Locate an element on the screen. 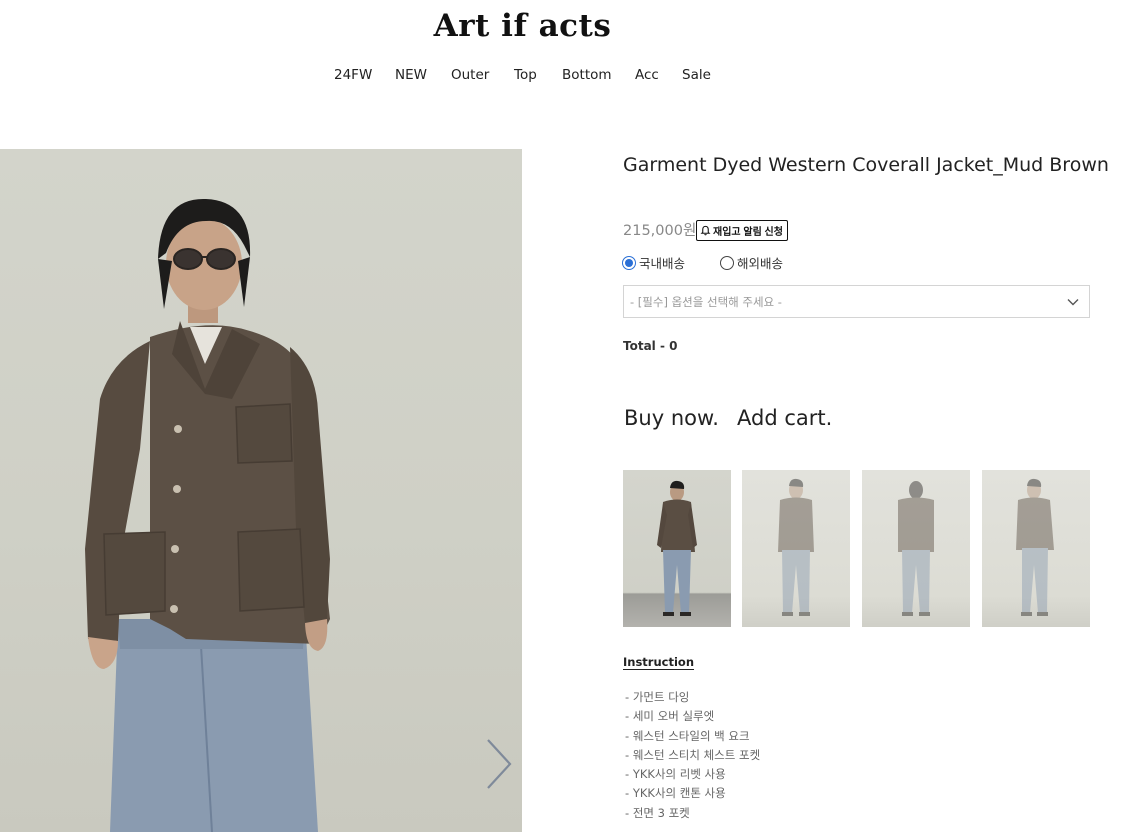  nav-item-top: Top is located at coordinates (538, 75).